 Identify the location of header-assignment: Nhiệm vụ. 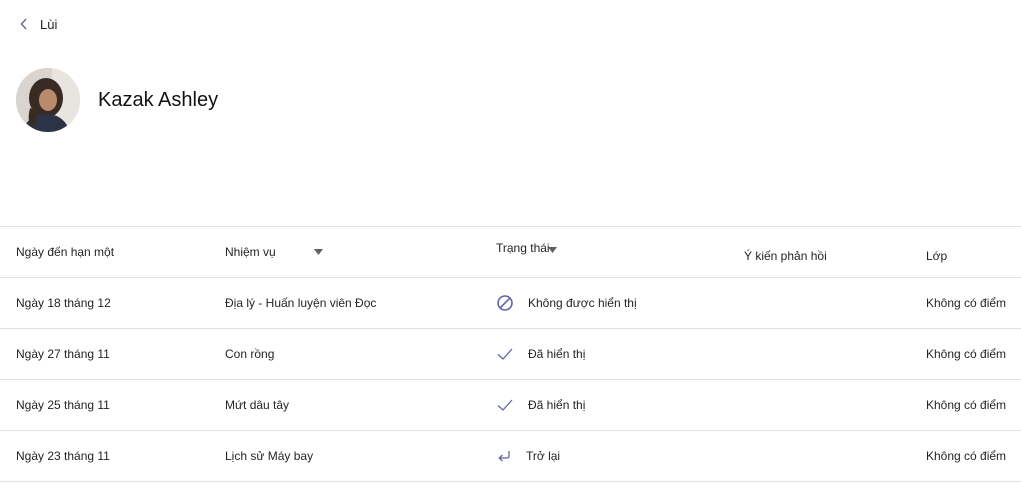
(274, 252).